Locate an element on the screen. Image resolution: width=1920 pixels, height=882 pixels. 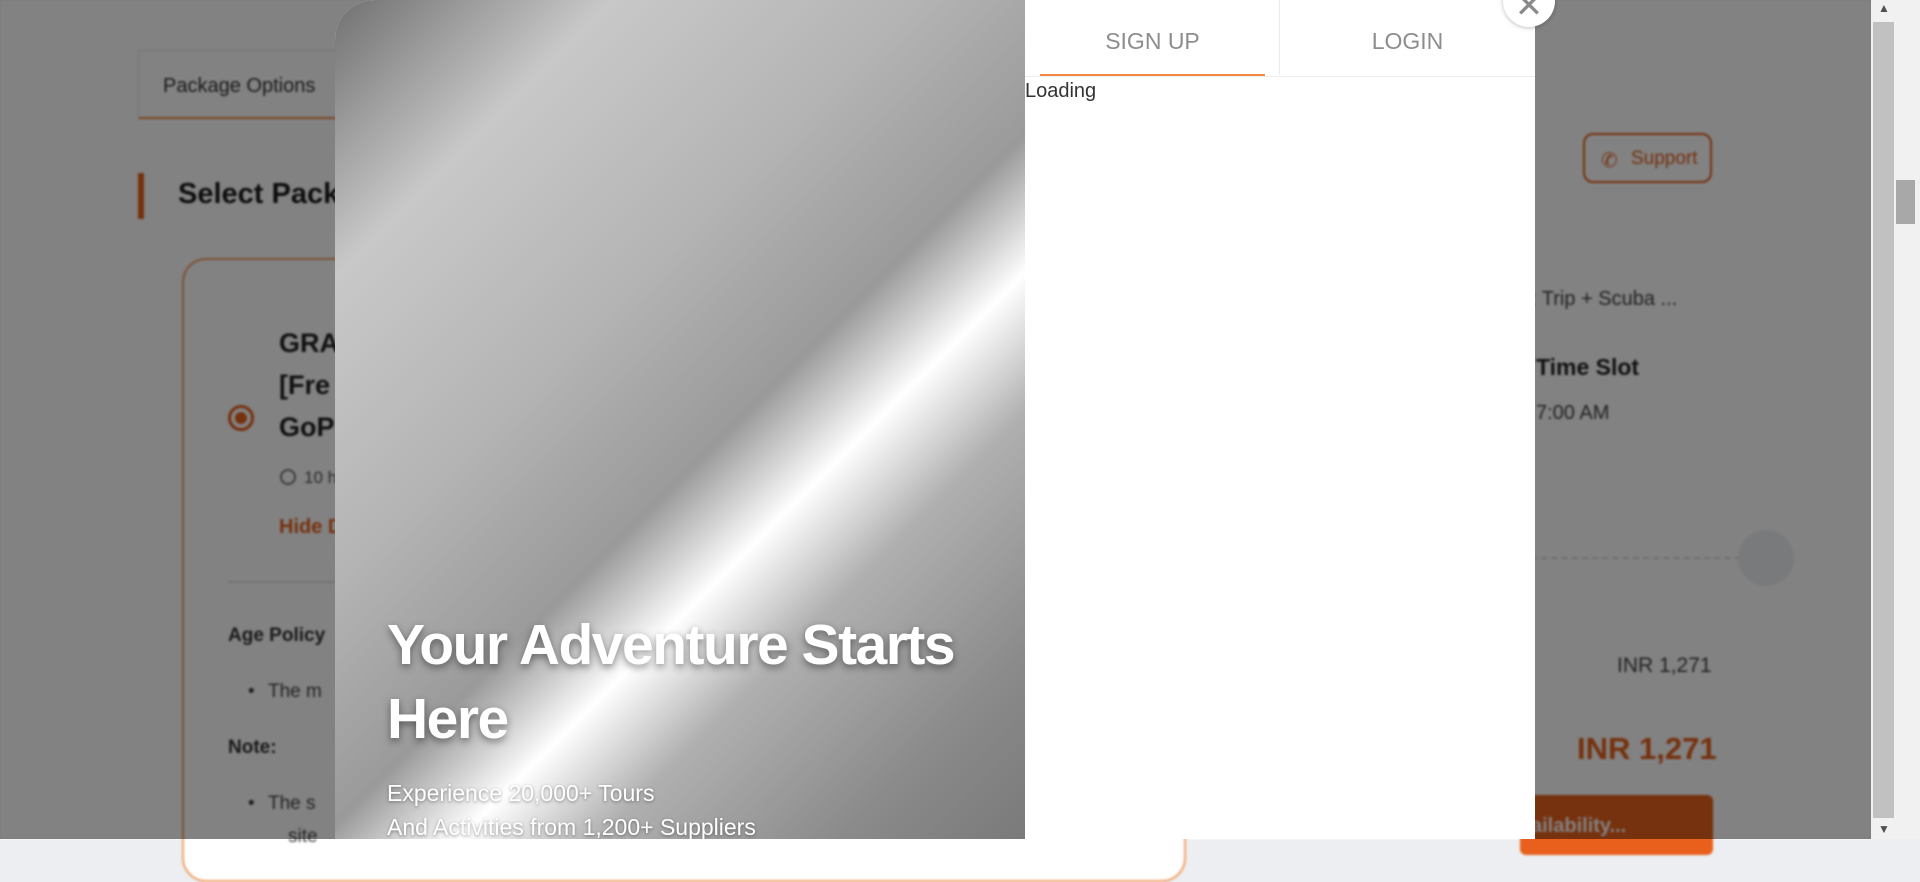
tab-sign-up-label: SIGN UP is located at coordinates (1152, 41).